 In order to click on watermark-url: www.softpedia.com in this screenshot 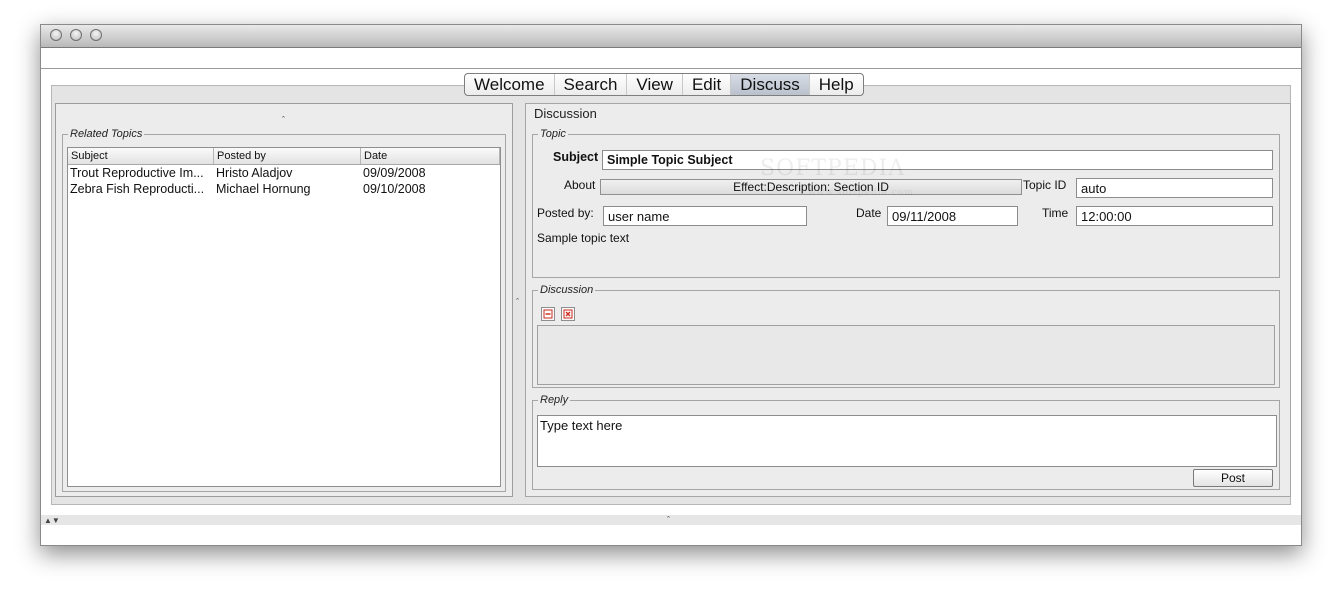, I will do `click(861, 193)`.